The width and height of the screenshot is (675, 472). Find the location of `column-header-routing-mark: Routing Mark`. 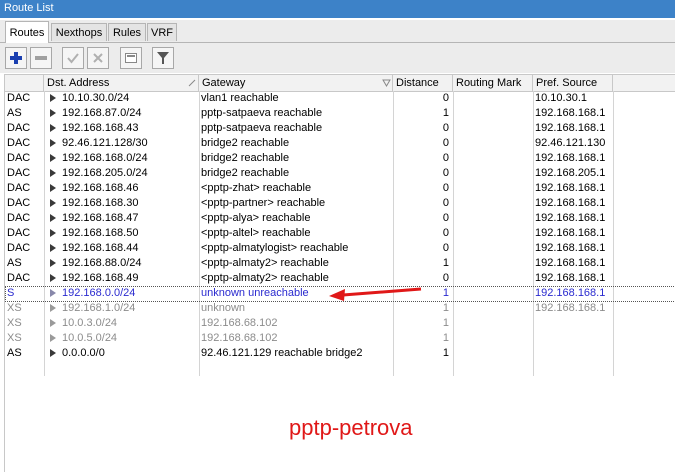

column-header-routing-mark: Routing Mark is located at coordinates (493, 83).